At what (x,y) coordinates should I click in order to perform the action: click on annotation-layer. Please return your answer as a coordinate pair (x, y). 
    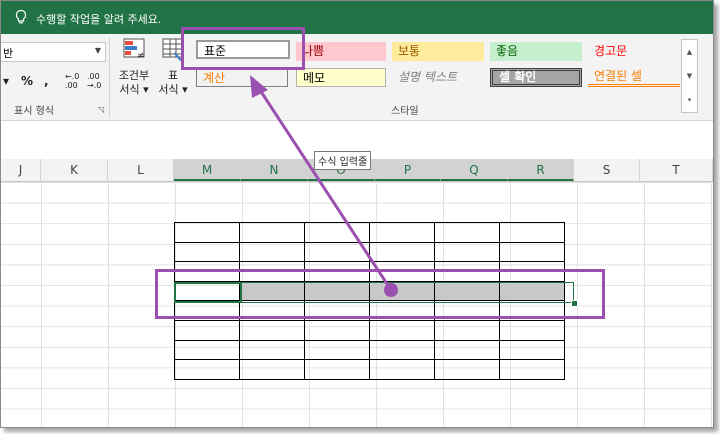
    Looking at the image, I should click on (324, 186).